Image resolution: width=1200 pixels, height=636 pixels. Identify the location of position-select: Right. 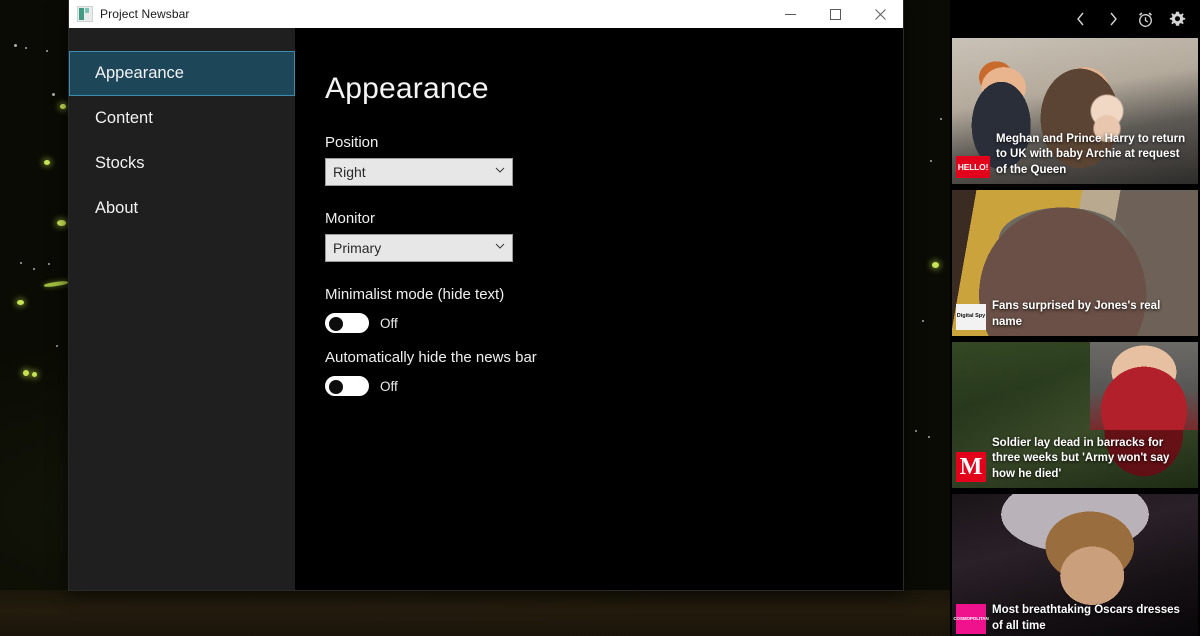
(419, 172).